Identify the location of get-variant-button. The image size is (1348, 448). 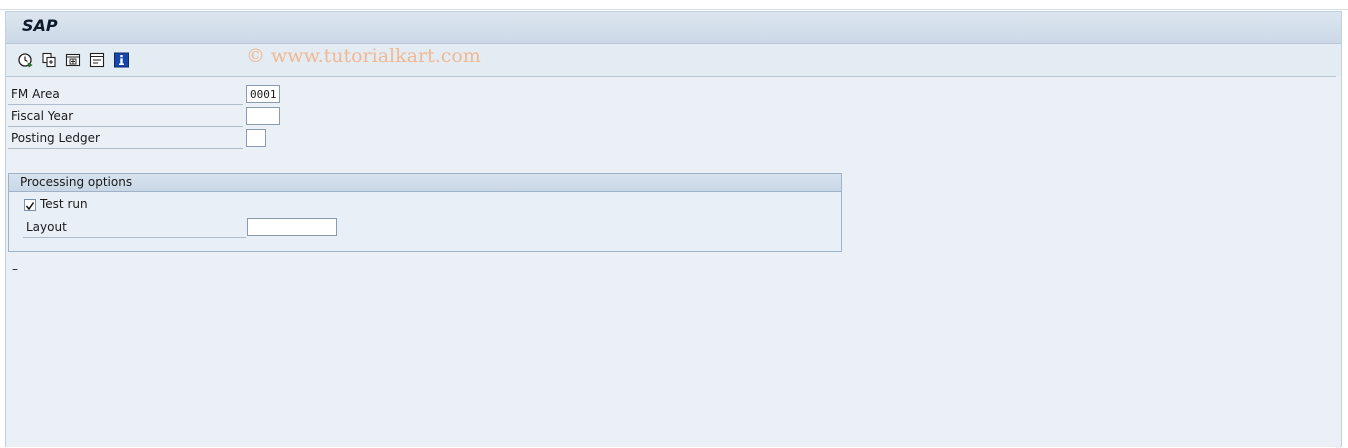
(49, 60).